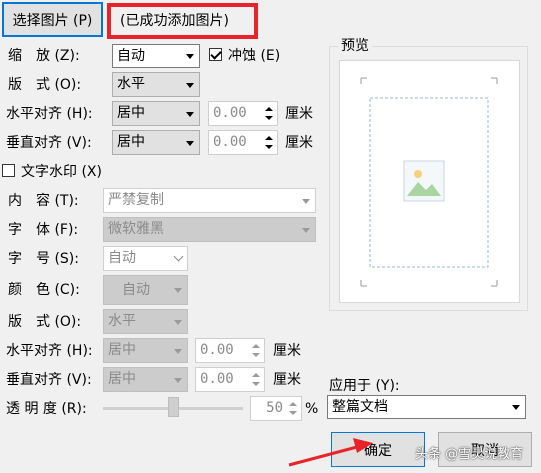  Describe the element at coordinates (43, 259) in the screenshot. I see `size-label: 字 号 (S):` at that location.